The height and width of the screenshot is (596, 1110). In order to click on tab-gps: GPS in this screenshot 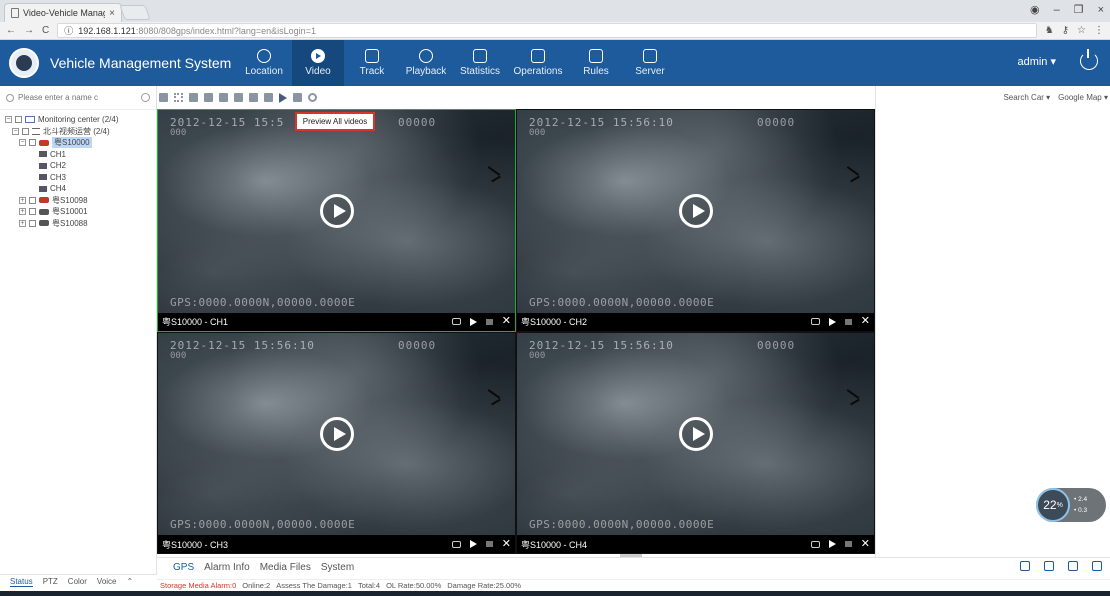, I will do `click(183, 567)`.